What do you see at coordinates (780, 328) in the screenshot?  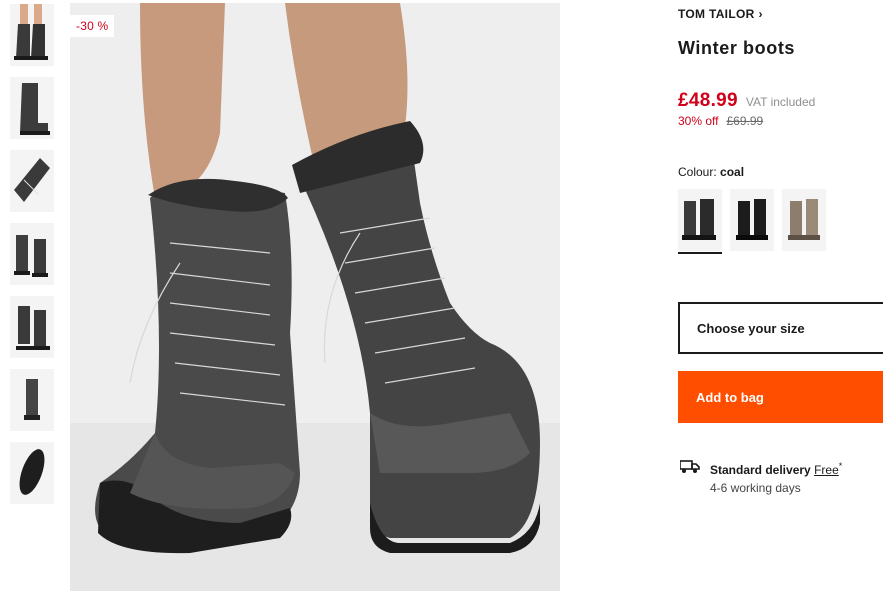 I see `size-select: Choose your size` at bounding box center [780, 328].